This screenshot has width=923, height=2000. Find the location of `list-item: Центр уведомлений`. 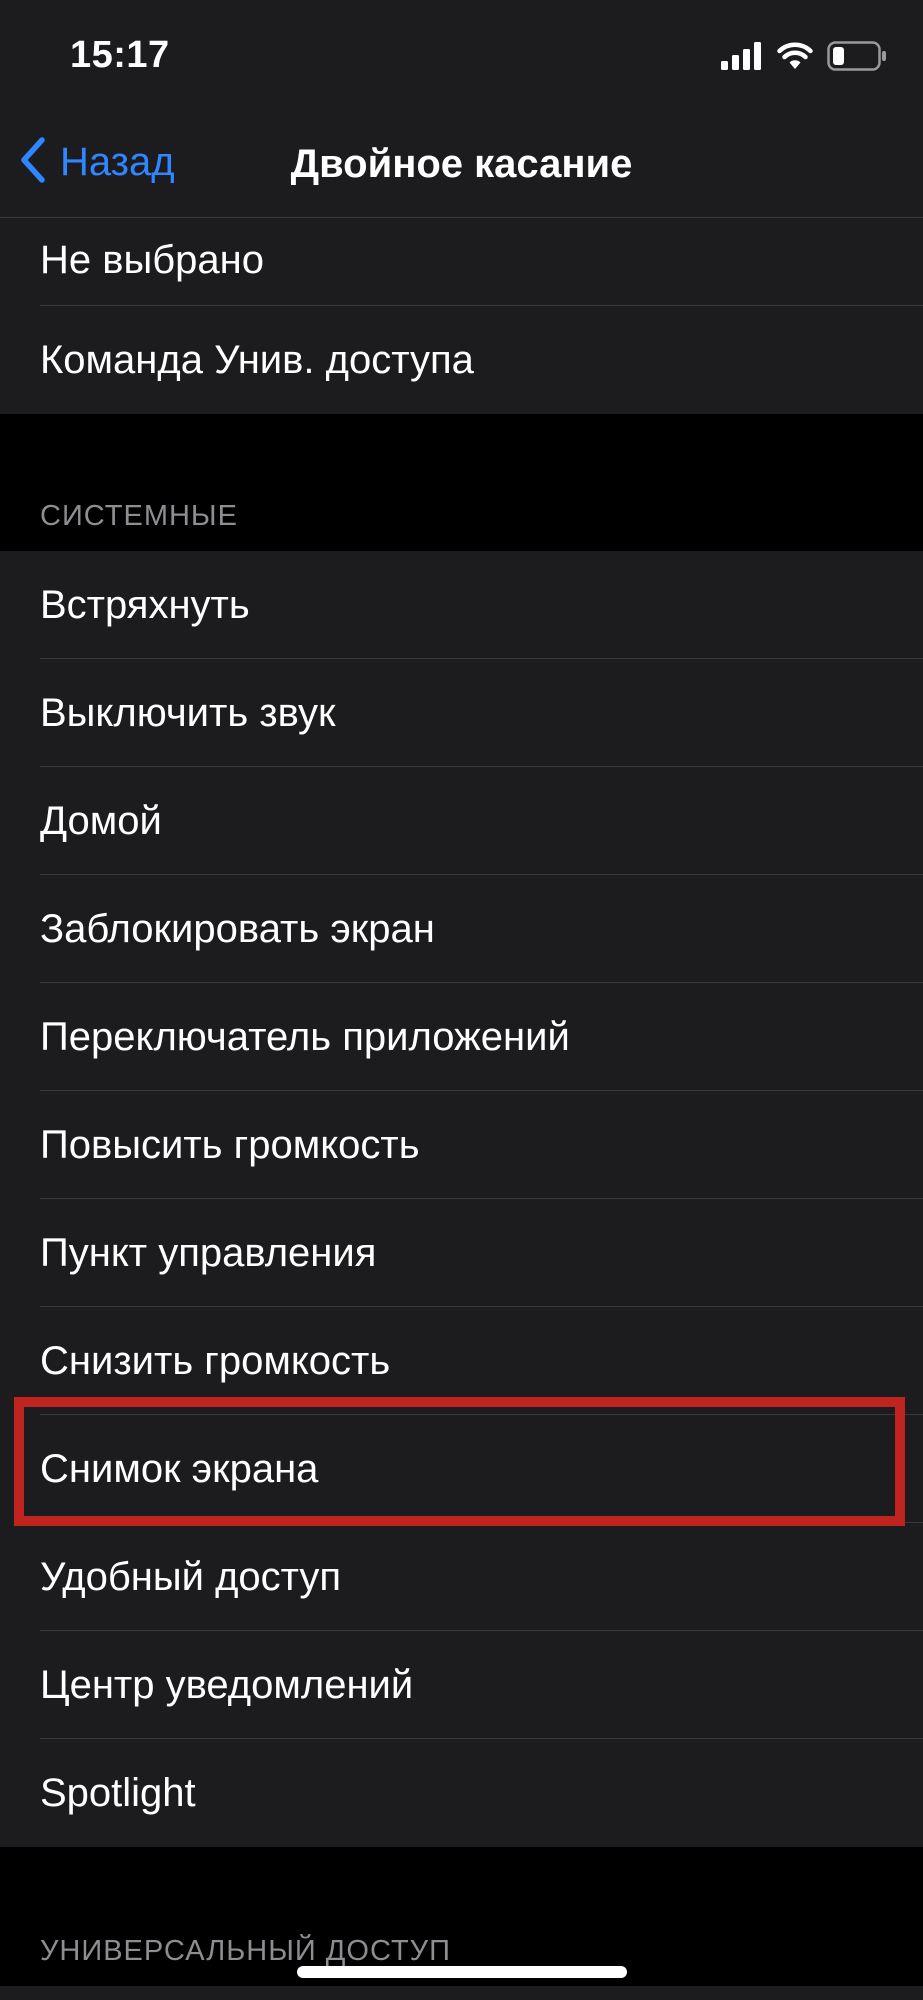

list-item: Центр уведомлений is located at coordinates (461, 1685).